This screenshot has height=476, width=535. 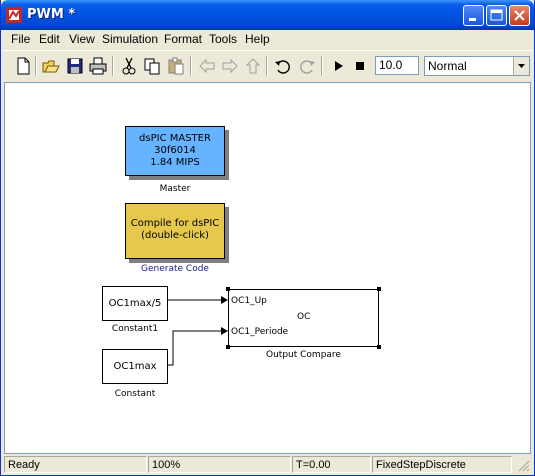 I want to click on dspic-master-block: dsPIC MASTER 30f6014 1.84 MIPS, so click(x=175, y=151).